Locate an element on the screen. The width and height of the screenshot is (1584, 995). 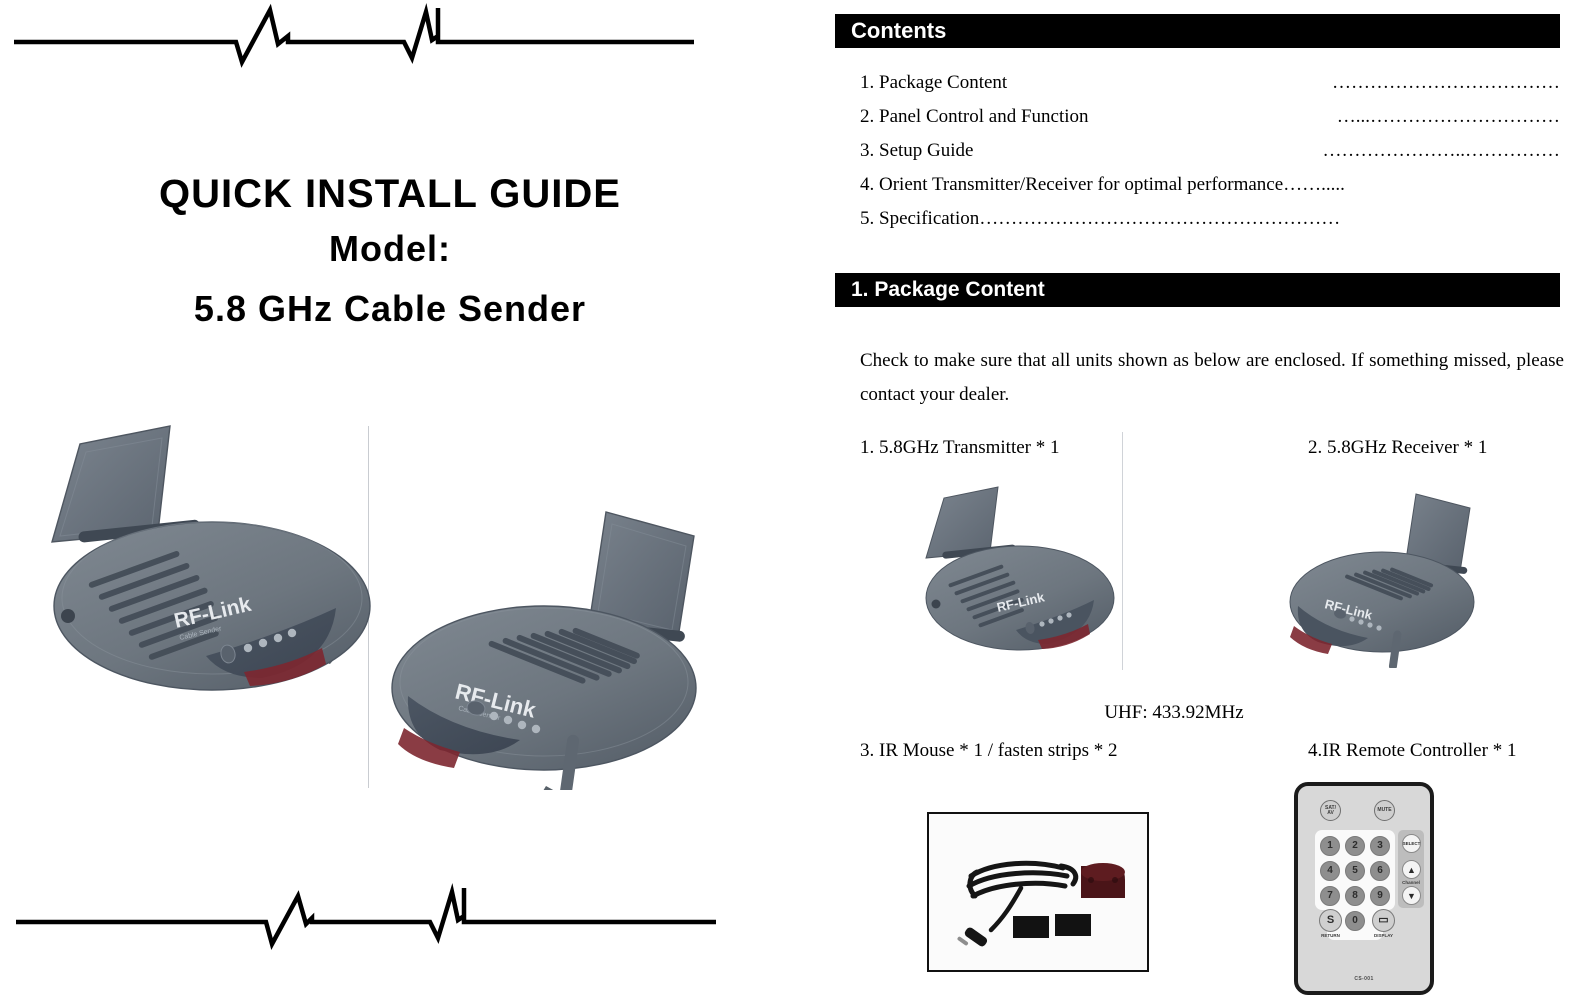
remote-key-1-label: 1 is located at coordinates (1330, 845).